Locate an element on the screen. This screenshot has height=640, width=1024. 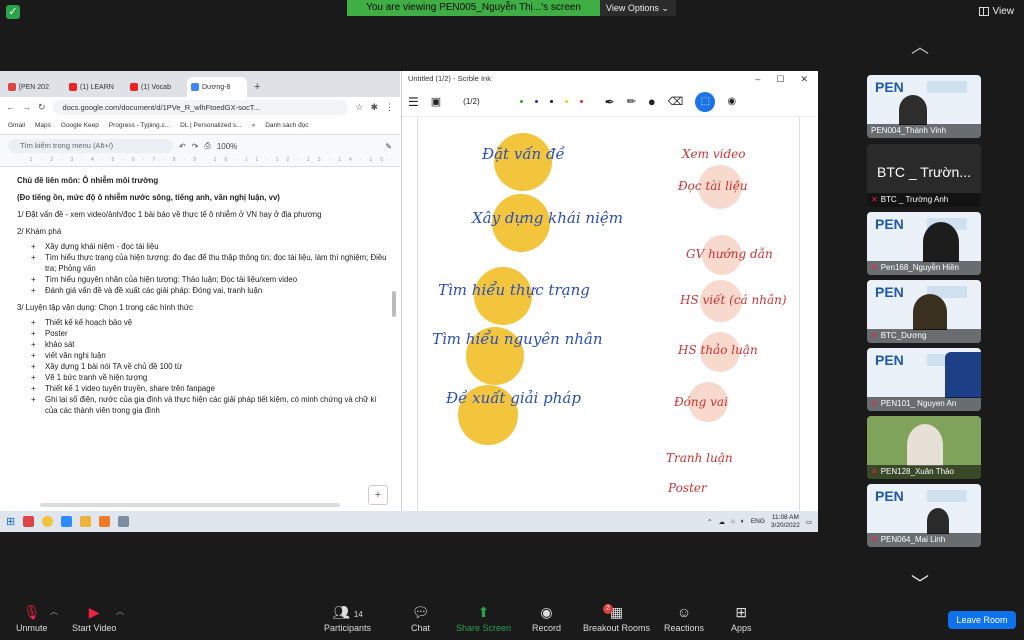
gallery-scroll-up-icon: ︿ is located at coordinates (920, 46).